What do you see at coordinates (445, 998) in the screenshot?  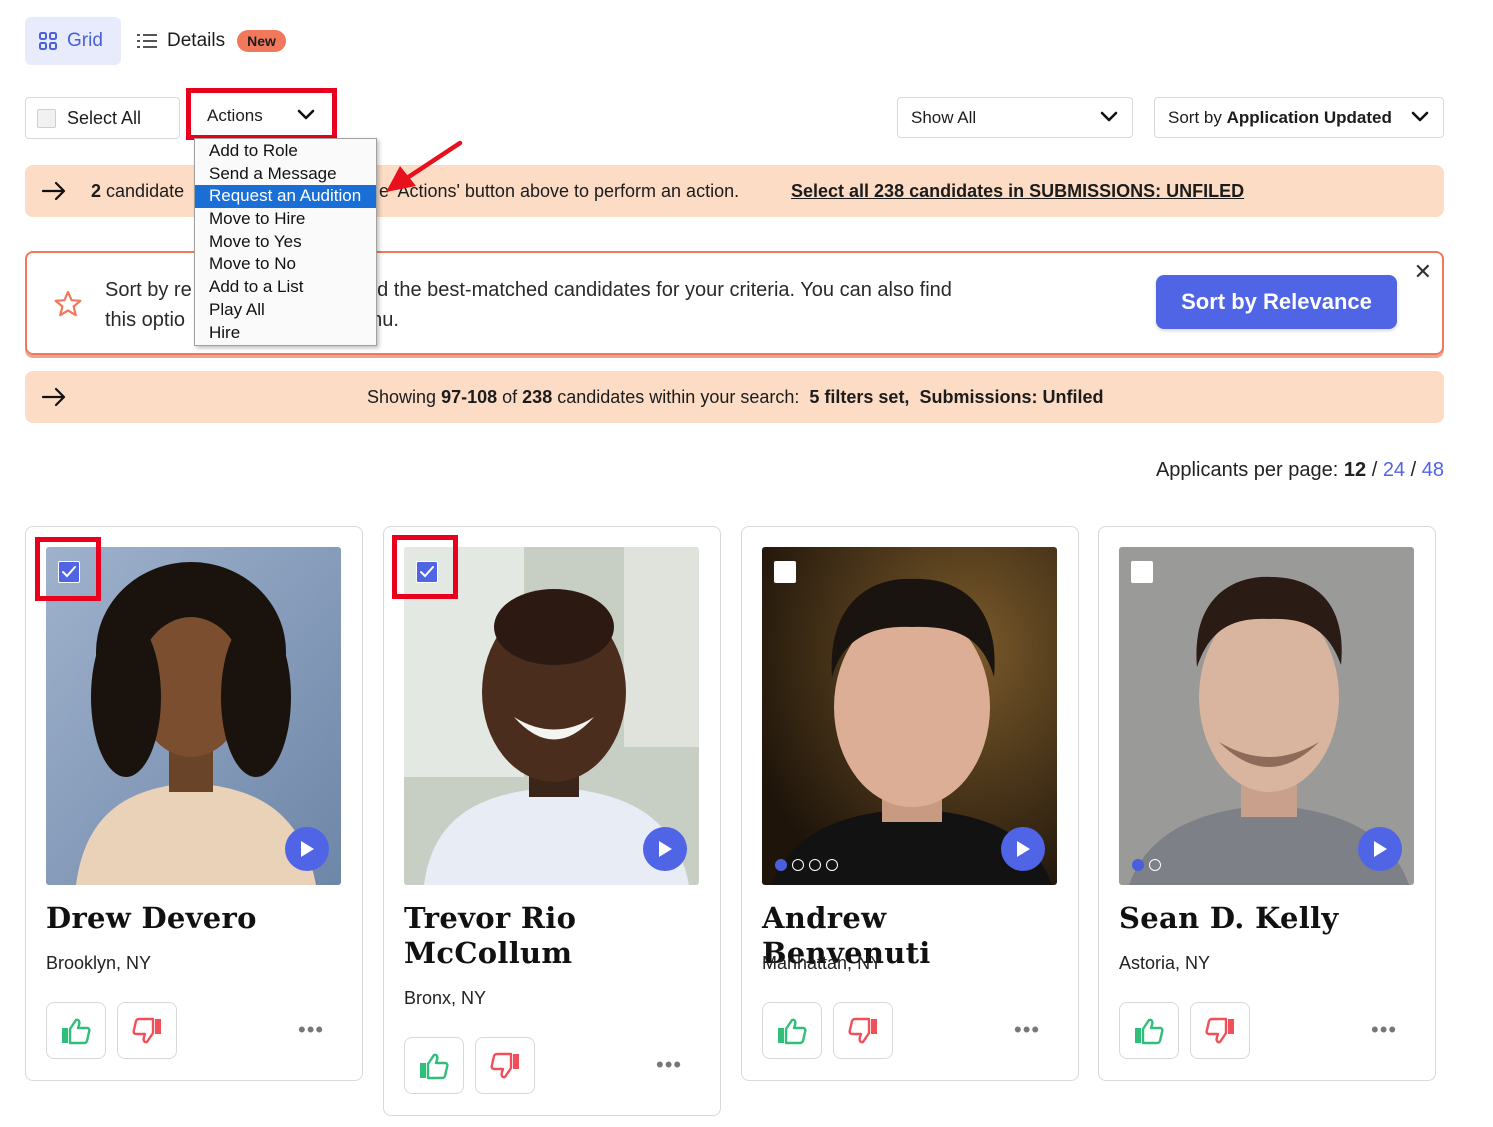 I see `candidate-location: Bronx, NY` at bounding box center [445, 998].